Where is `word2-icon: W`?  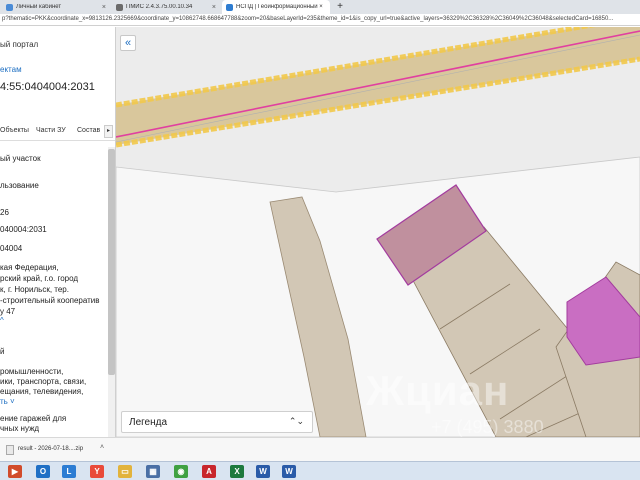 word2-icon: W is located at coordinates (289, 471).